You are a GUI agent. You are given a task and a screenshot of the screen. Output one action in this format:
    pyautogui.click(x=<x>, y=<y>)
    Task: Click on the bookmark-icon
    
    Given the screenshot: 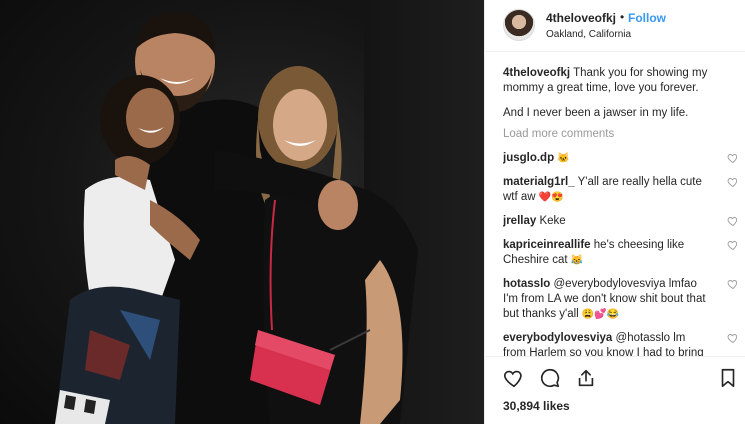 What is the action you would take?
    pyautogui.click(x=728, y=378)
    